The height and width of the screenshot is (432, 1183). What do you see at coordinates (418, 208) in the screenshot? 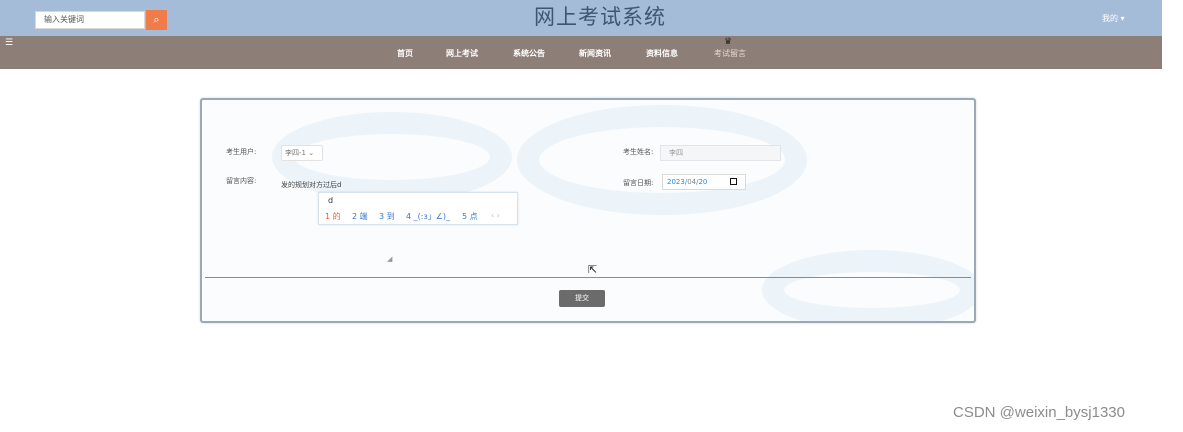
I see `ime-candidate-popup: d 1 的 2 端 3 到 4 _(:з」∠)_ 5 点 ‹ ›` at bounding box center [418, 208].